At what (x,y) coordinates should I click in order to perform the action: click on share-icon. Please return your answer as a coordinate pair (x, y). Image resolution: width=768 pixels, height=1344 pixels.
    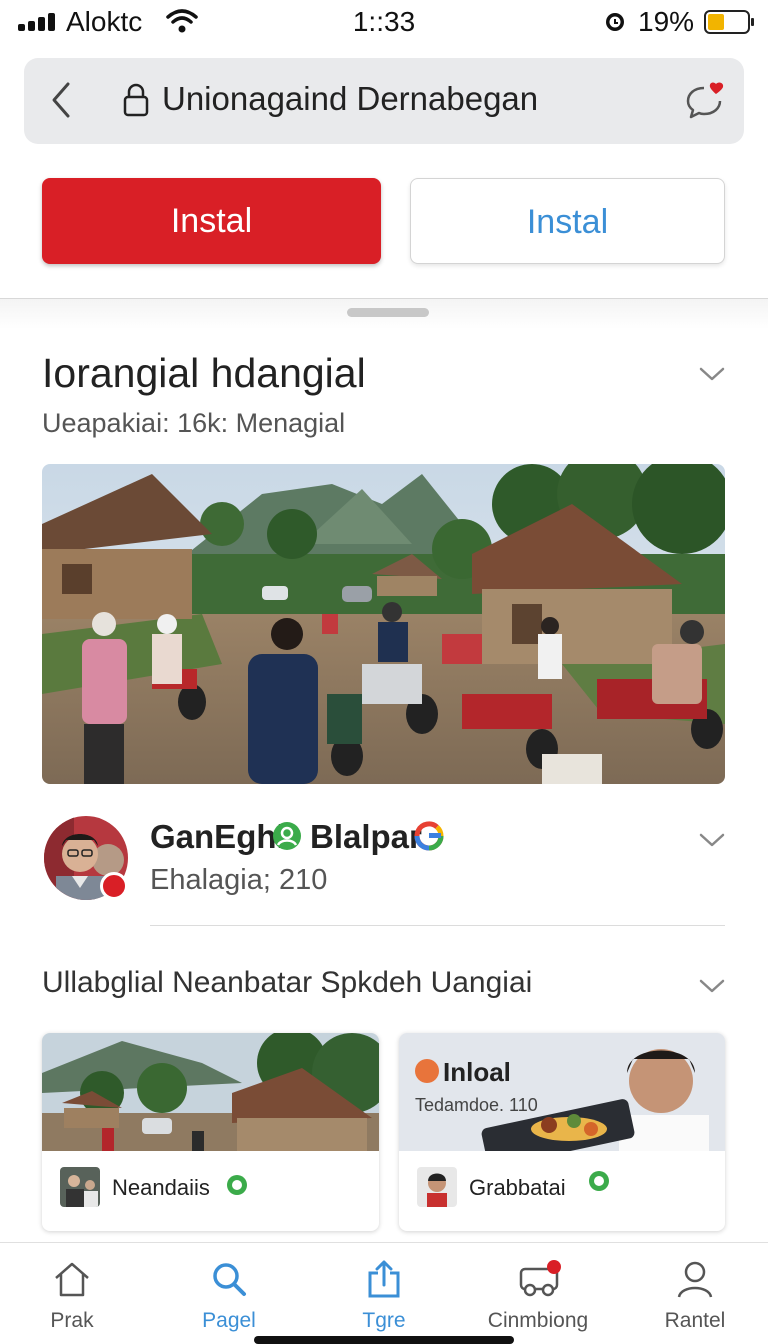
    Looking at the image, I should click on (384, 1279).